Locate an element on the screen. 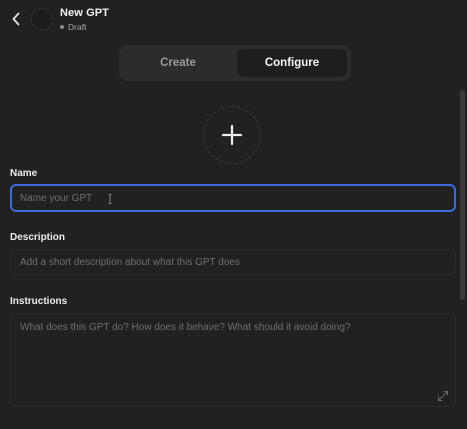 The height and width of the screenshot is (429, 467). status-dot-icon is located at coordinates (62, 27).